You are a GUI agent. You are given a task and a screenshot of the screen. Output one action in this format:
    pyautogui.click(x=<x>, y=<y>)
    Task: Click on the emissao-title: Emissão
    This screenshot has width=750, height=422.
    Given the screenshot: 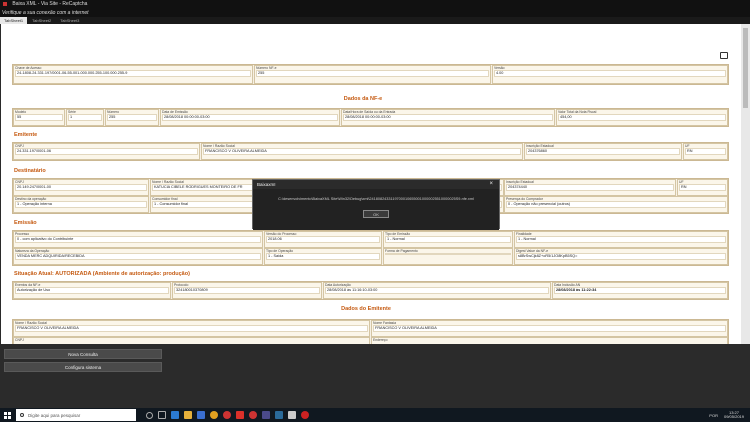 What is the action you would take?
    pyautogui.click(x=25, y=223)
    